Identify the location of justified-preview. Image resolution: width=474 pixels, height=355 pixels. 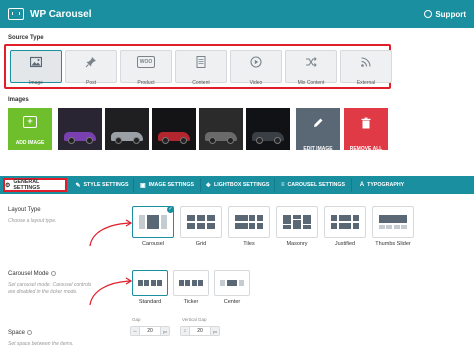
(345, 222).